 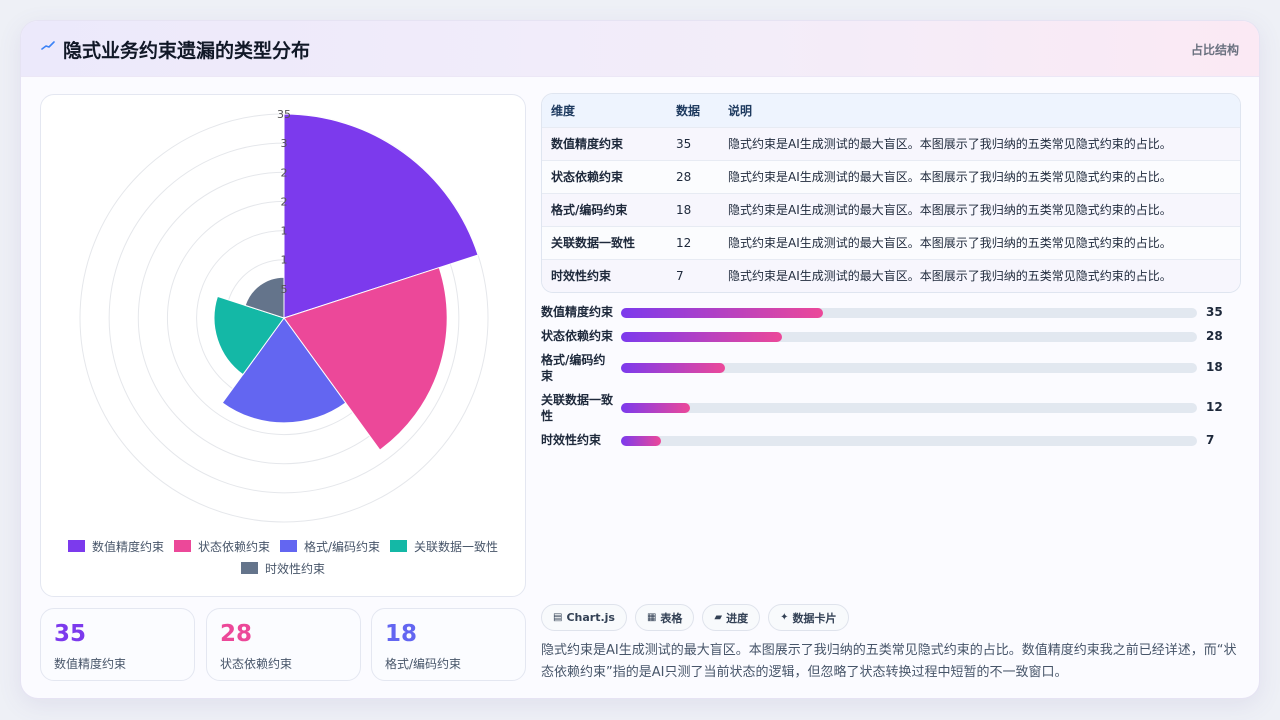 What do you see at coordinates (587, 144) in the screenshot?
I see `cell-dimension: 数值精度约束` at bounding box center [587, 144].